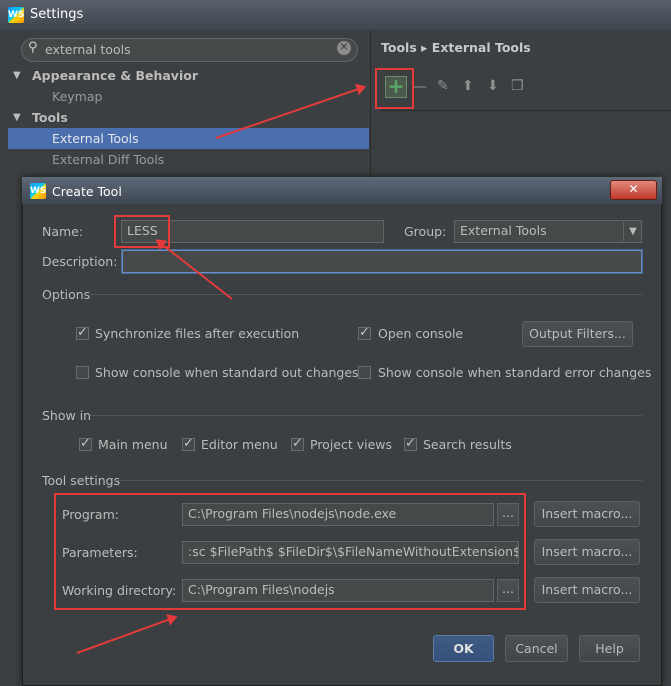 Image resolution: width=671 pixels, height=686 pixels. I want to click on show-console-stderr-label: Show console when standard error changes, so click(515, 372).